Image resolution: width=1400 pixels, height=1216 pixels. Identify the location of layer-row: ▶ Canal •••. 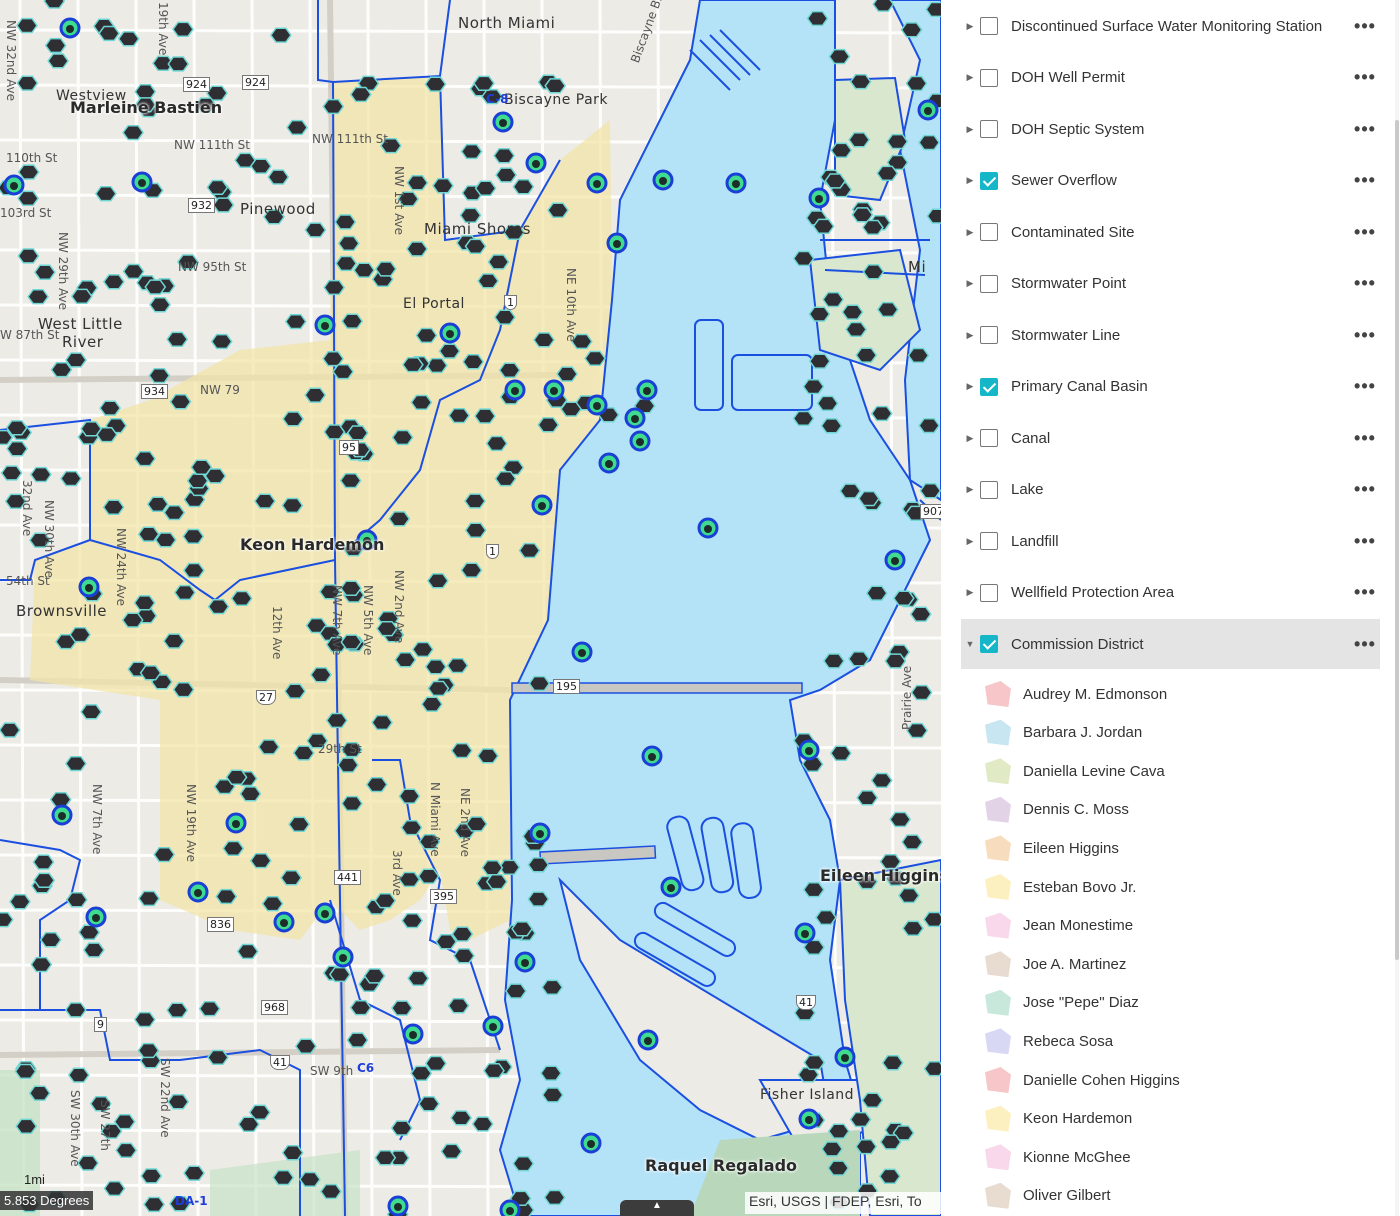
(1170, 438).